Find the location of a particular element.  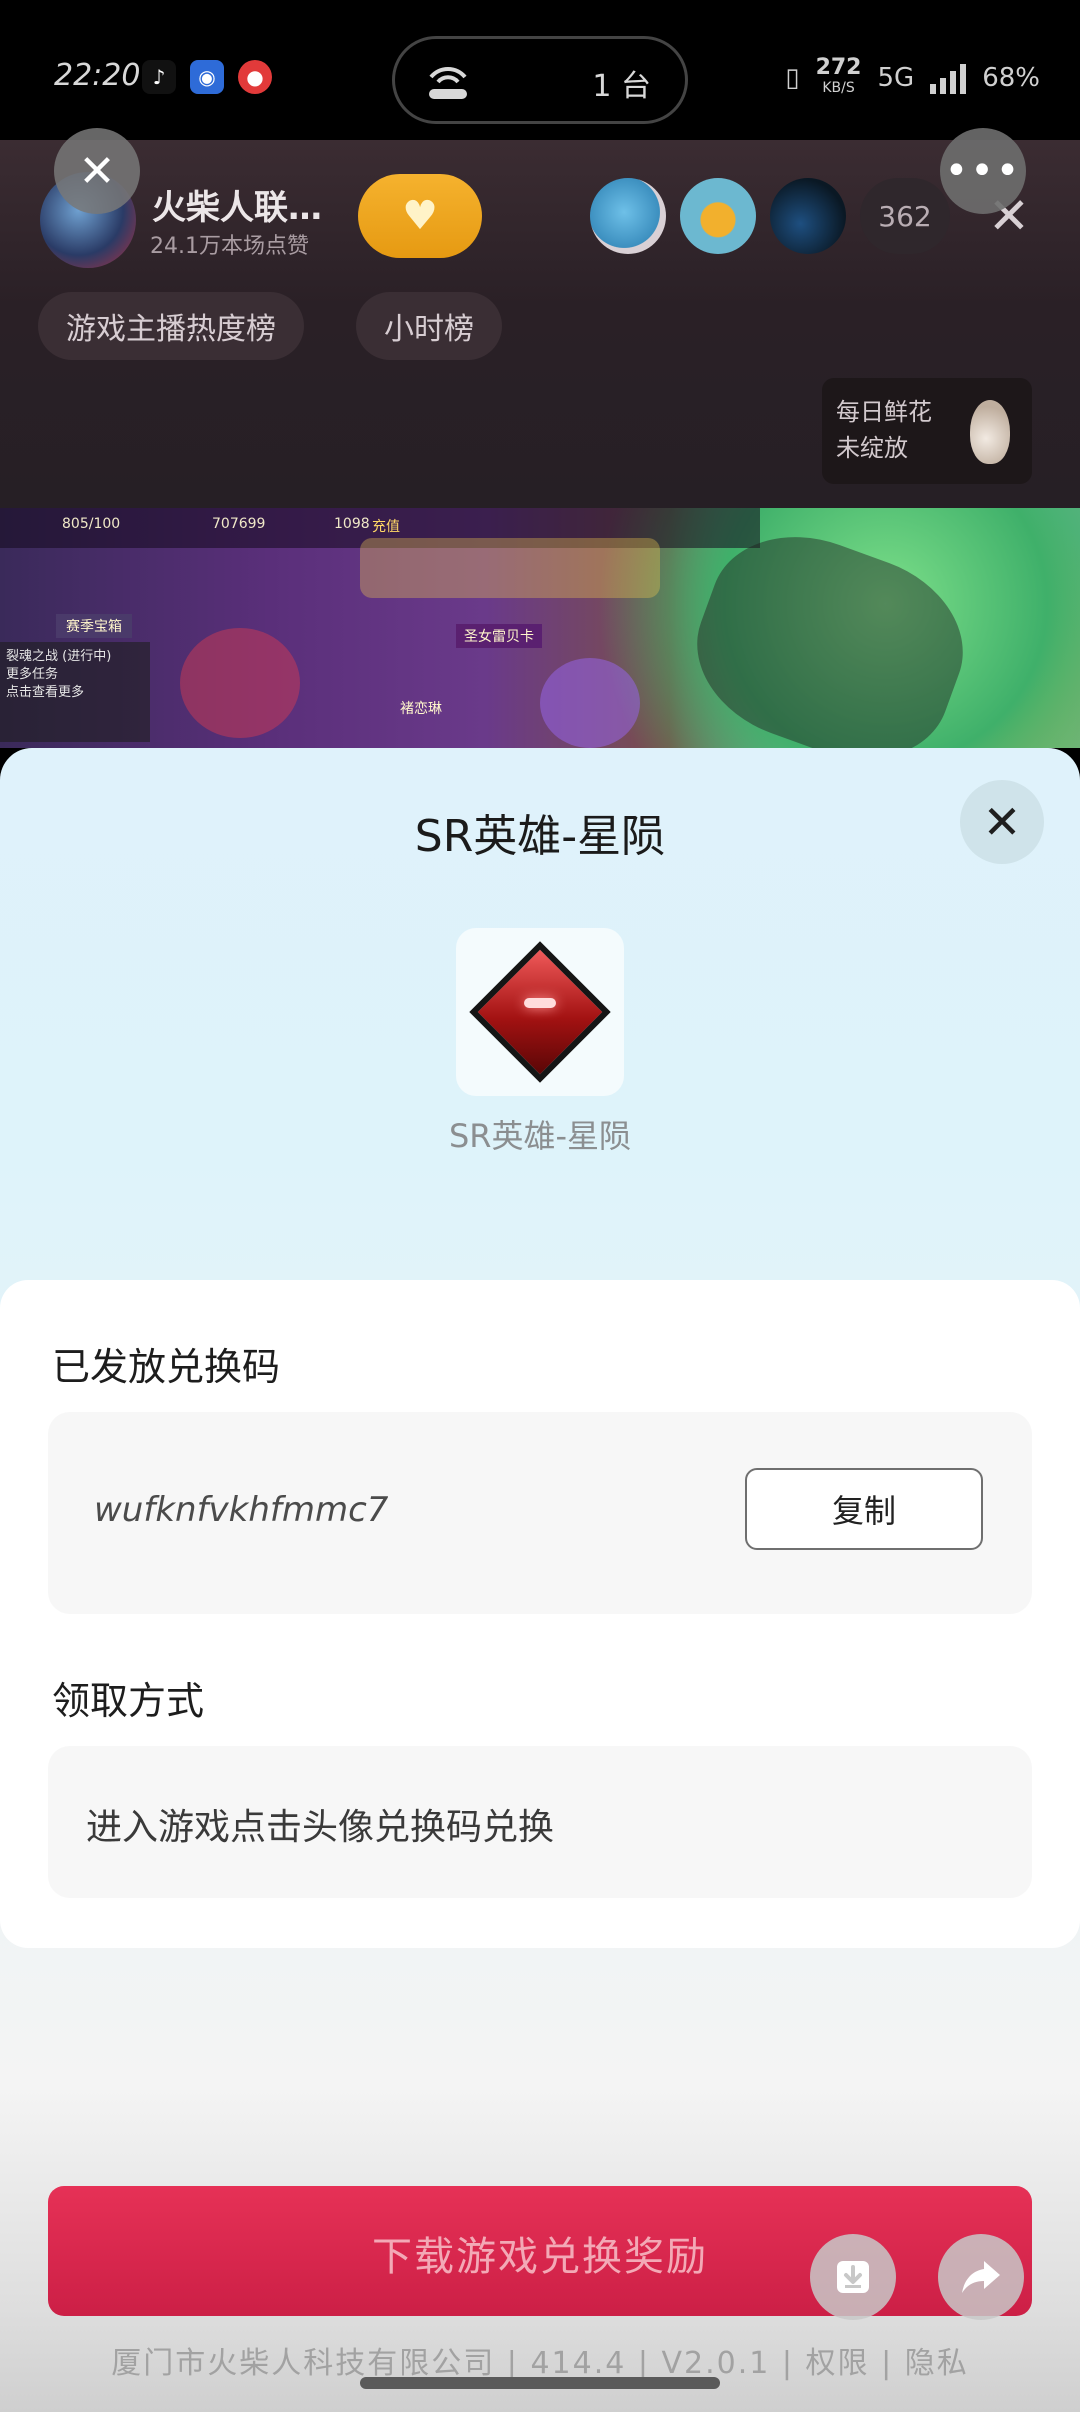

download-glyph is located at coordinates (853, 2277).